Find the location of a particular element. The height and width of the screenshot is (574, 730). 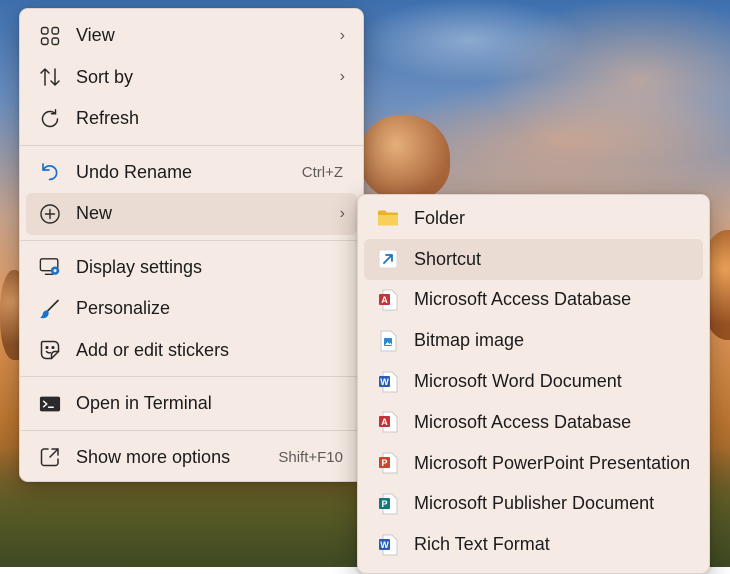

submenu-item-label: Bitmap image is located at coordinates (469, 340).